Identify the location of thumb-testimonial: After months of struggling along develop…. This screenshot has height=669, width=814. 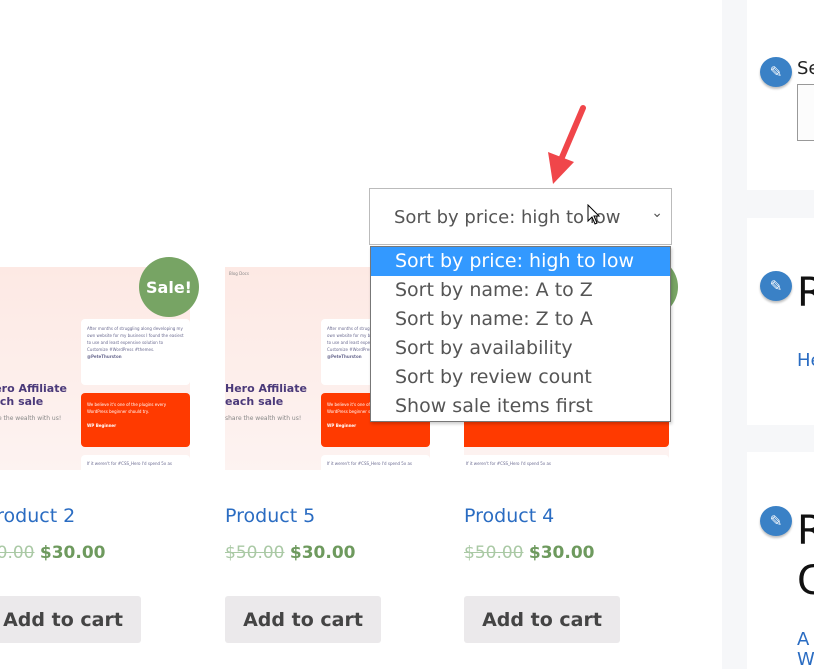
(135, 352).